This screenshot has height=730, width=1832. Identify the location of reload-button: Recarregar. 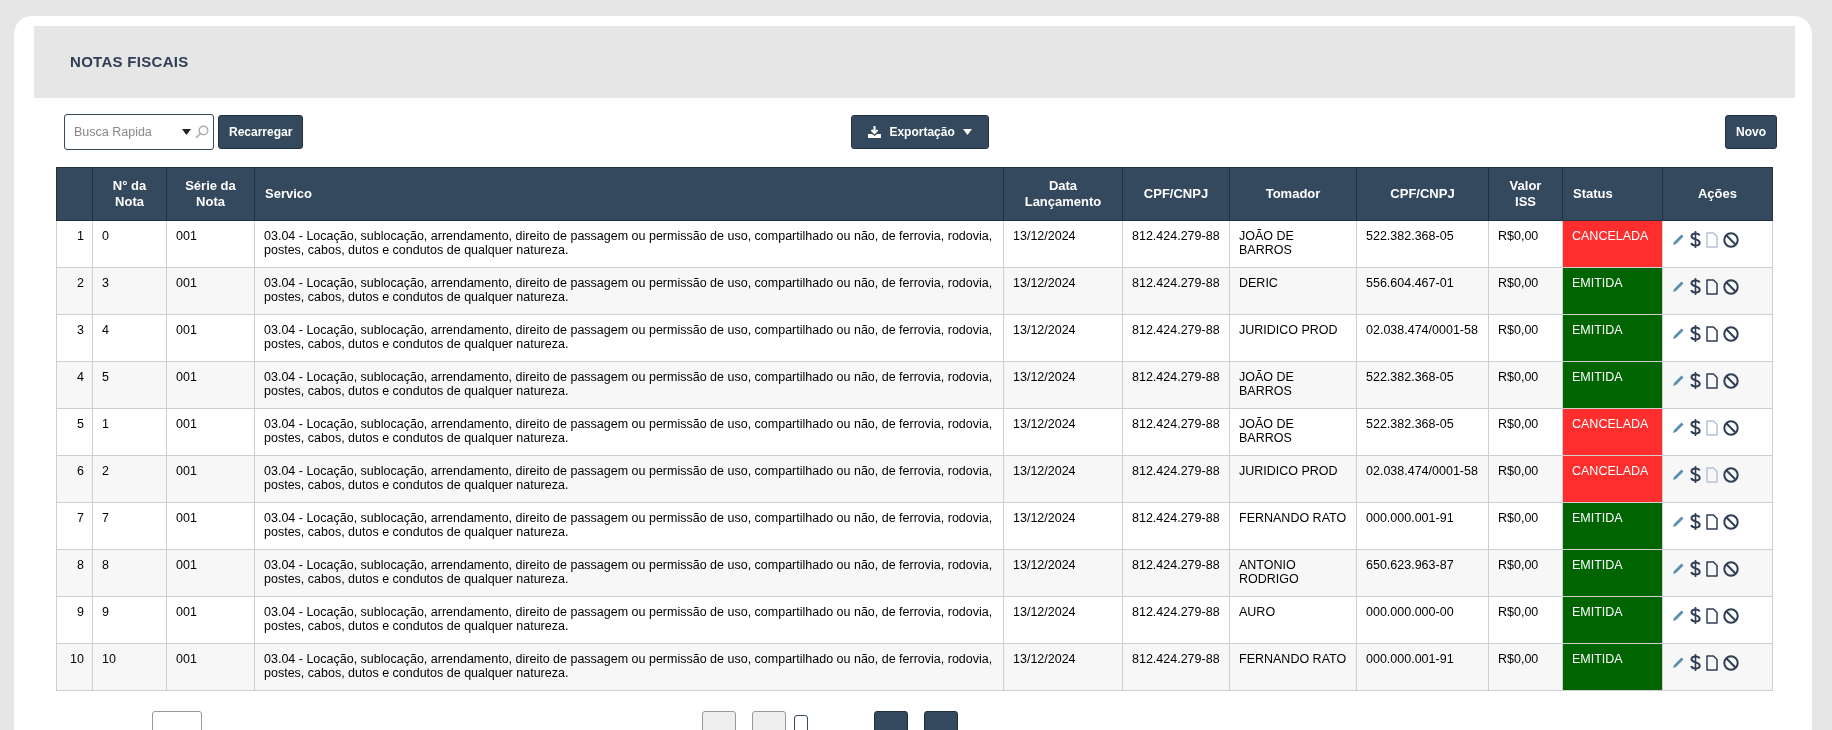
(261, 132).